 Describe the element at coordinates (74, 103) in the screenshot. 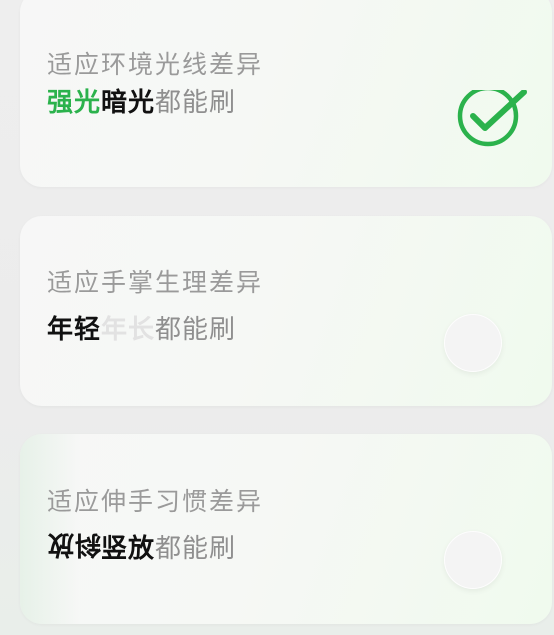

I see `headline-highlight: 强光` at that location.